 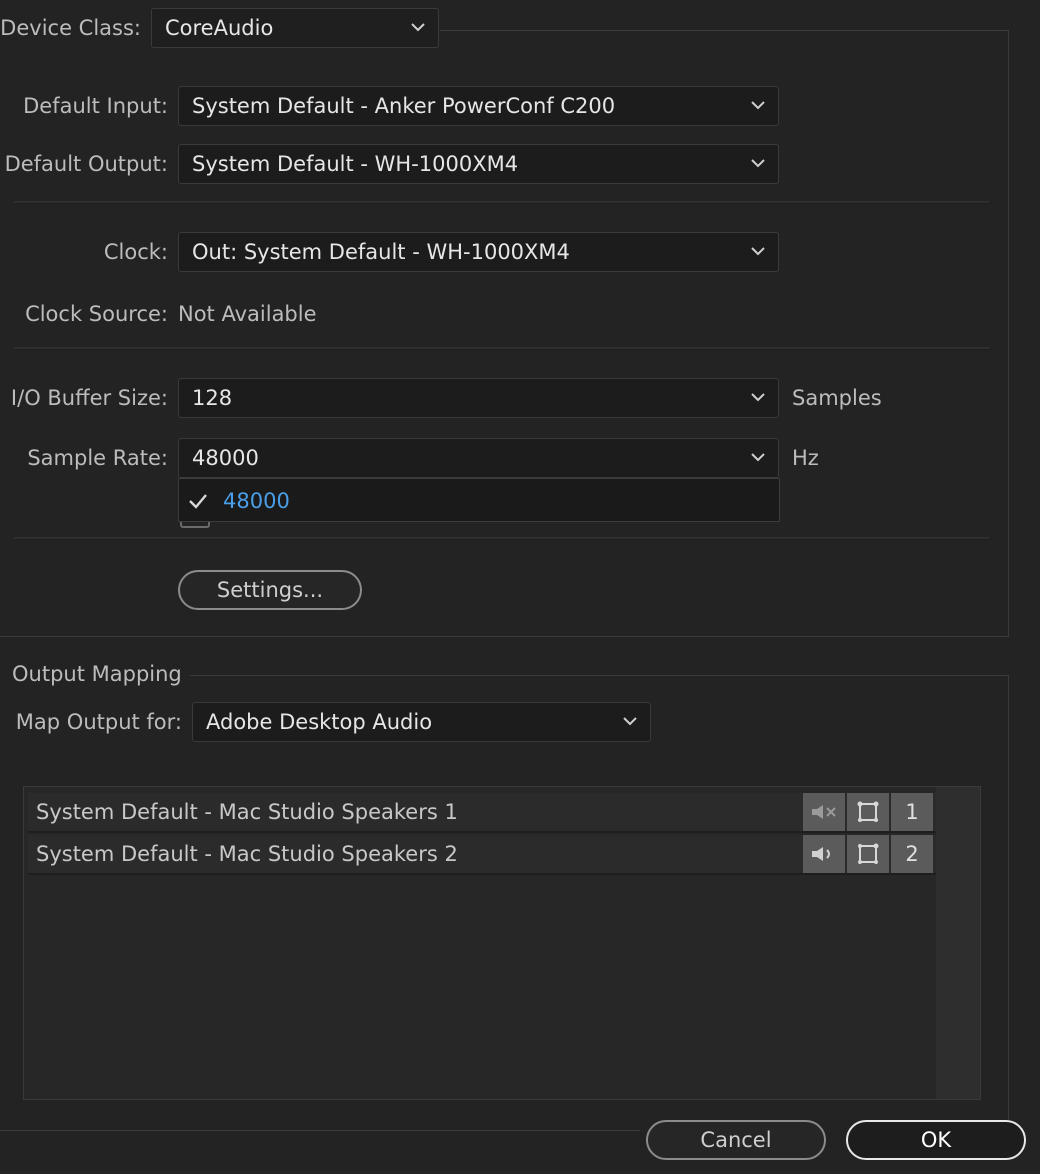 I want to click on clock-label: Clock:, so click(x=135, y=252).